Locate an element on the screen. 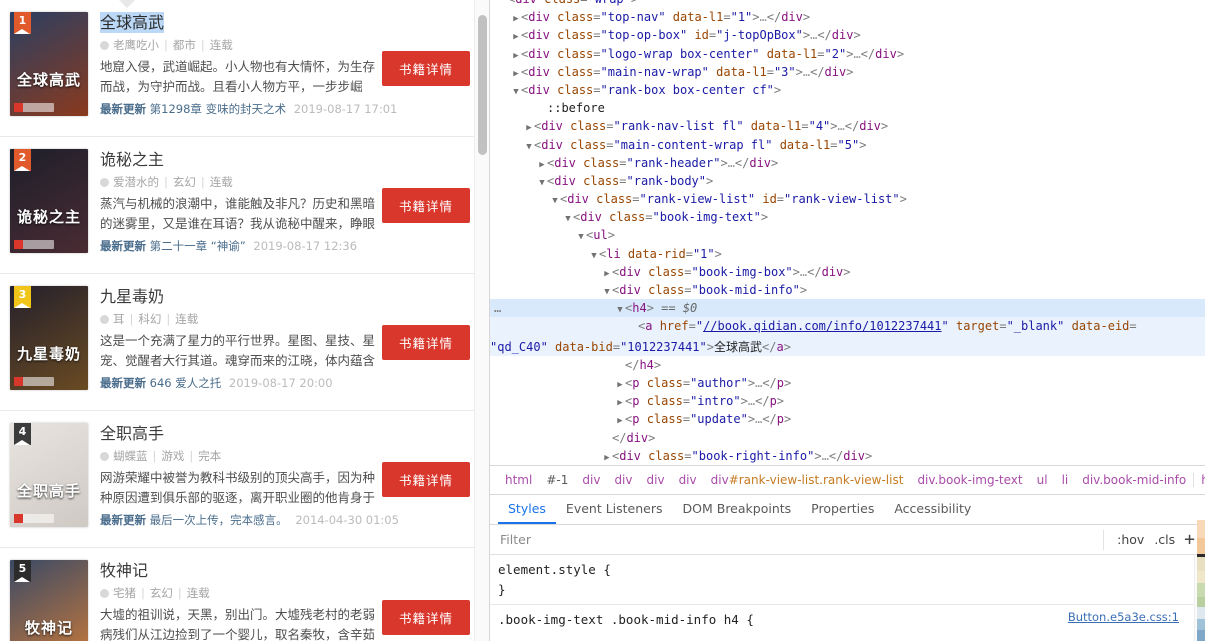 Image resolution: width=1205 pixels, height=641 pixels. book-cover-box: 4 全职高手 is located at coordinates (49, 475).